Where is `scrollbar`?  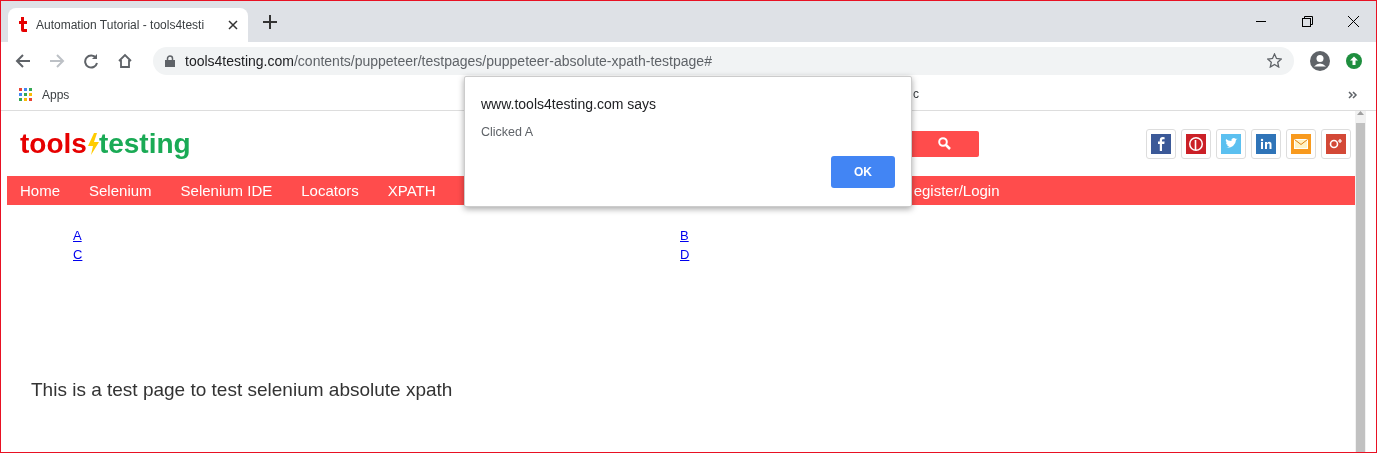 scrollbar is located at coordinates (1360, 281).